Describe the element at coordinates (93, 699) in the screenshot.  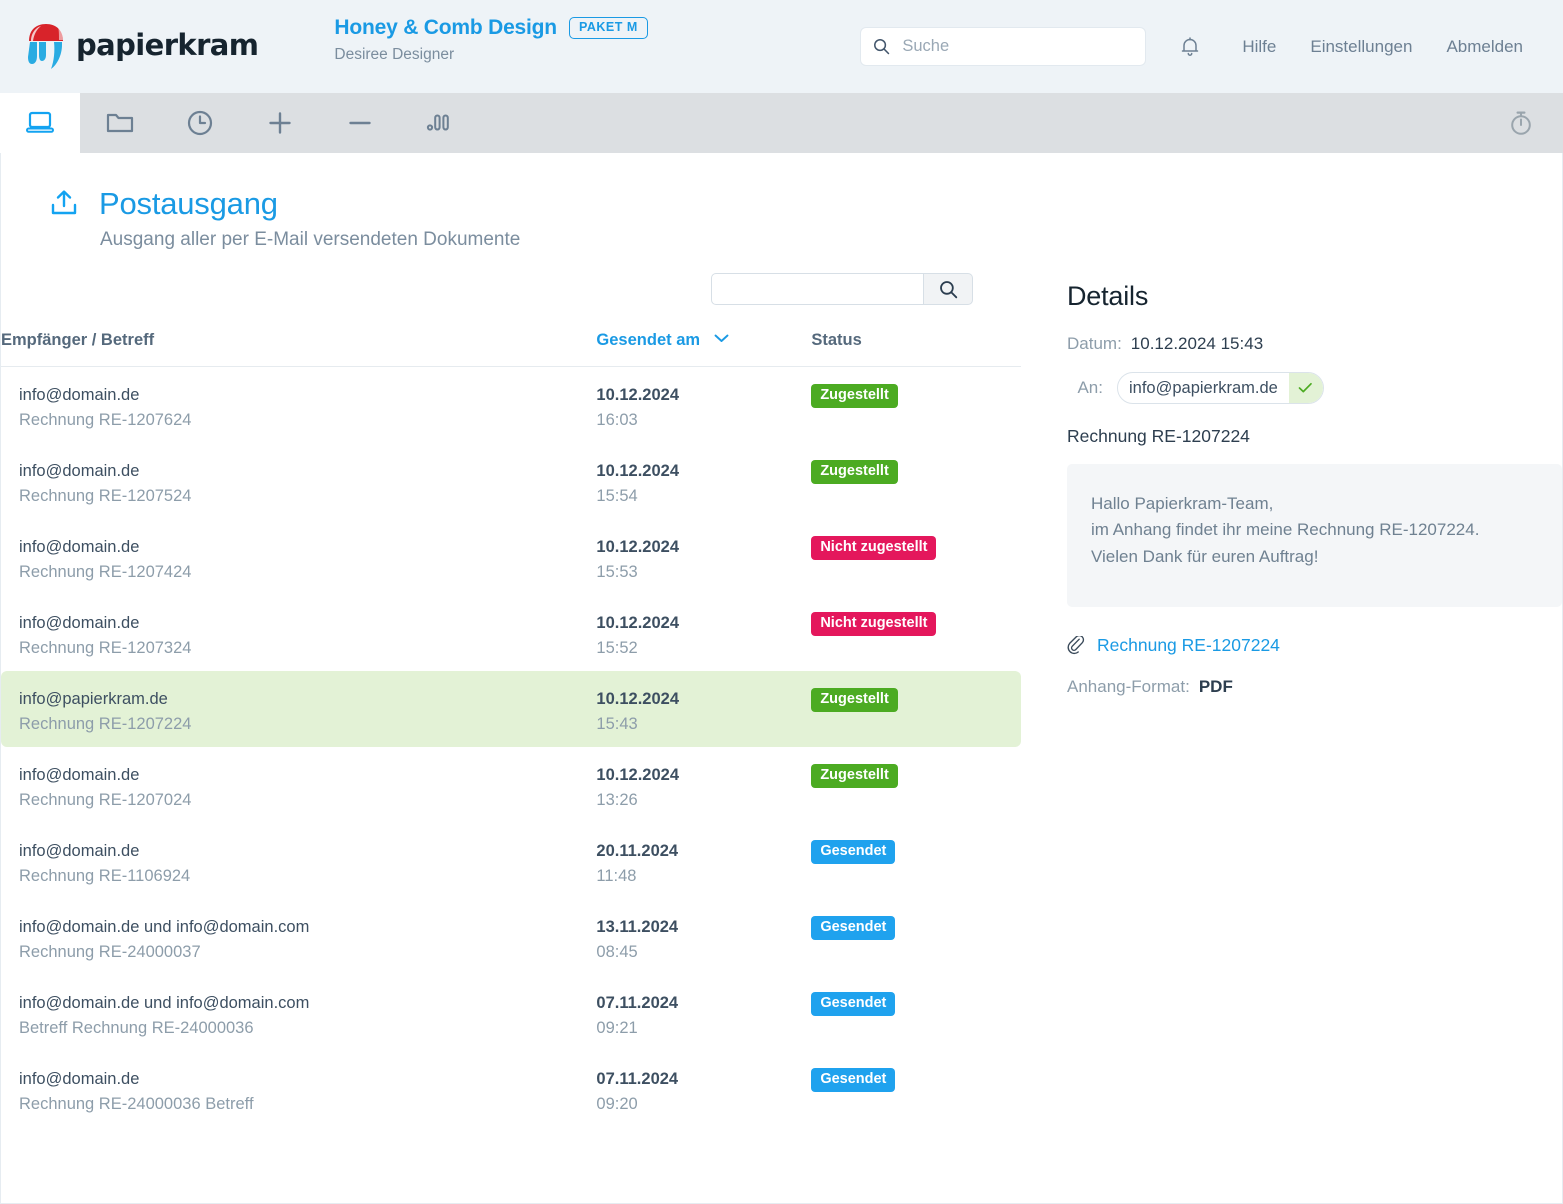
I see `row-recipient: info@papierkram.de` at that location.